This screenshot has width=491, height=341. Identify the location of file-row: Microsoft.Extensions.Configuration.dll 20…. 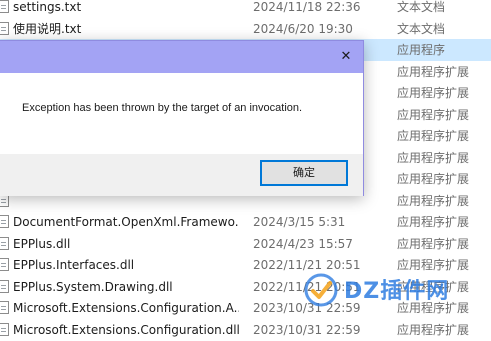
(245, 330).